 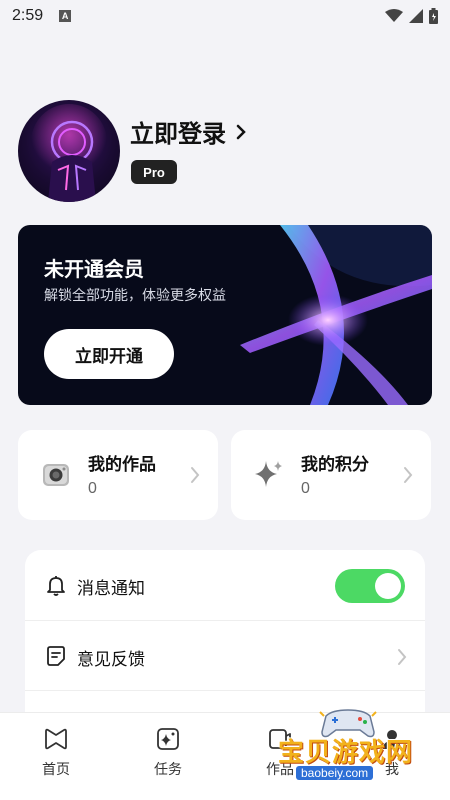 What do you see at coordinates (111, 589) in the screenshot?
I see `notification-label: 消息通知` at bounding box center [111, 589].